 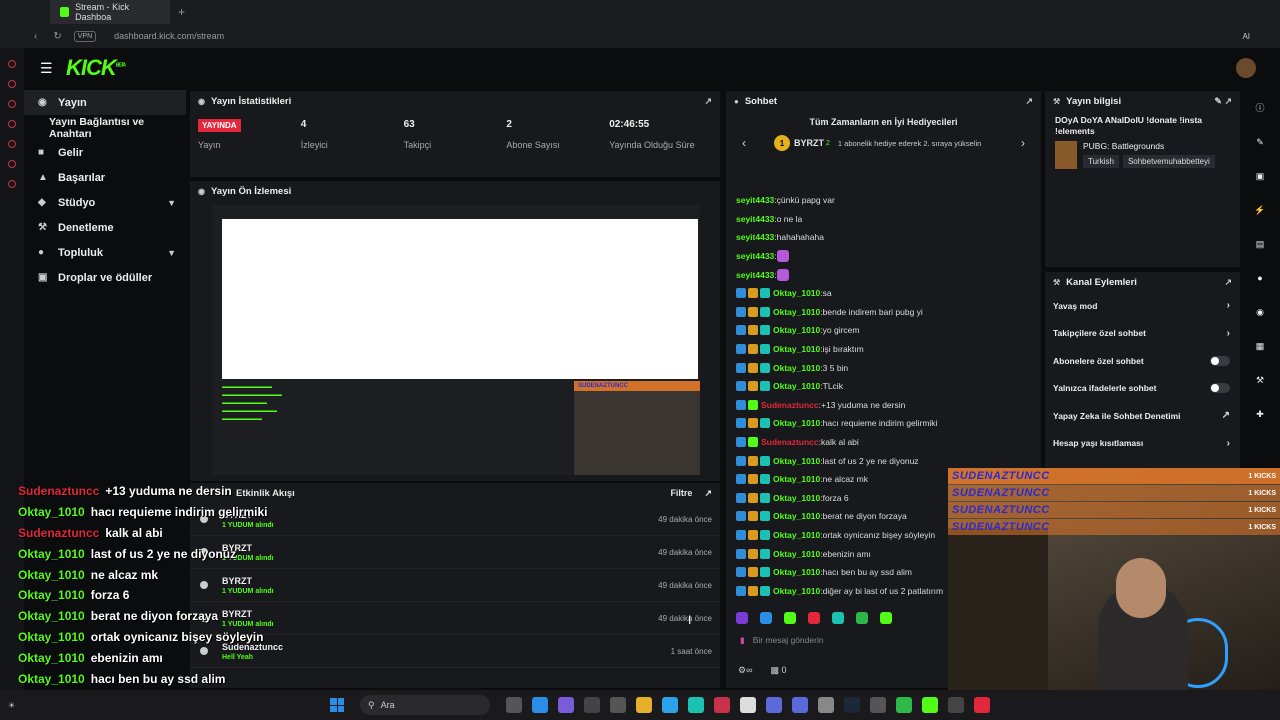 I want to click on edit-icon: ✎, so click(x=1260, y=142).